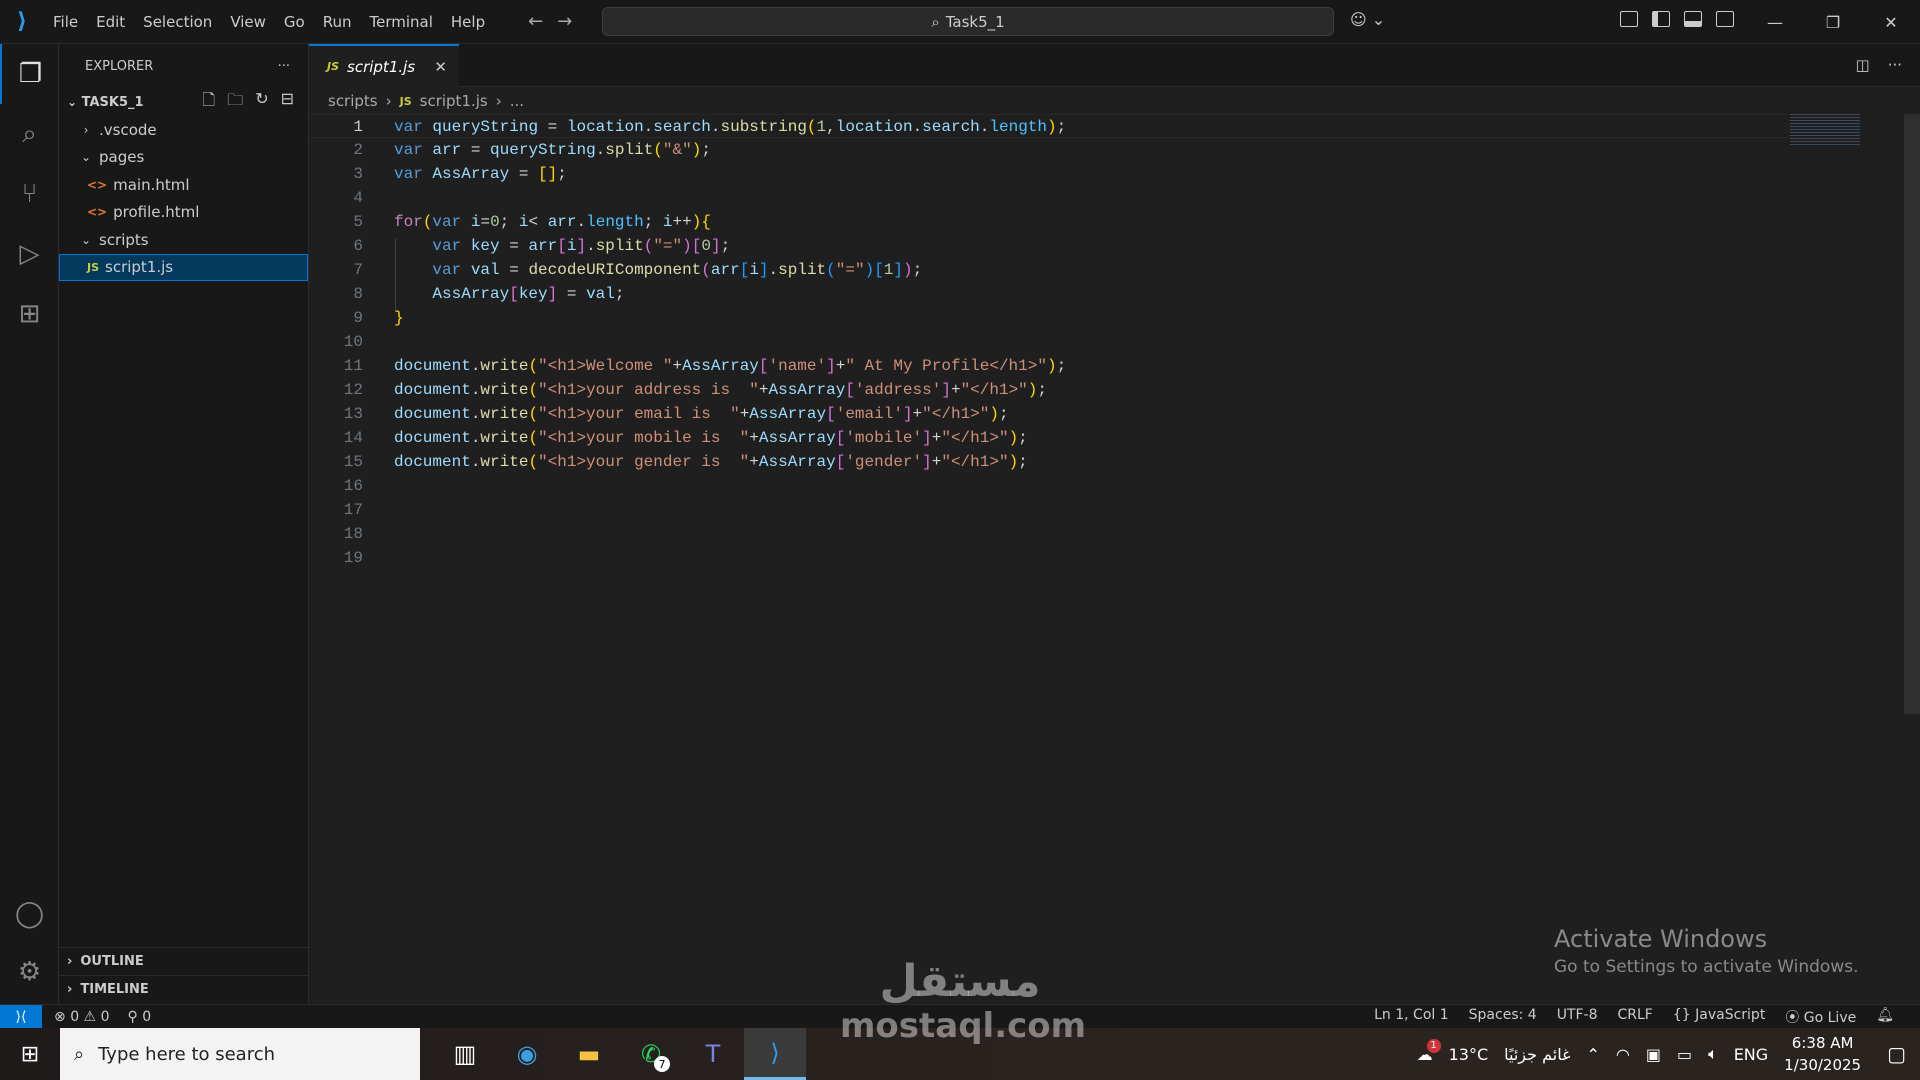  I want to click on weather-icon: ☁ 1, so click(1429, 1051).